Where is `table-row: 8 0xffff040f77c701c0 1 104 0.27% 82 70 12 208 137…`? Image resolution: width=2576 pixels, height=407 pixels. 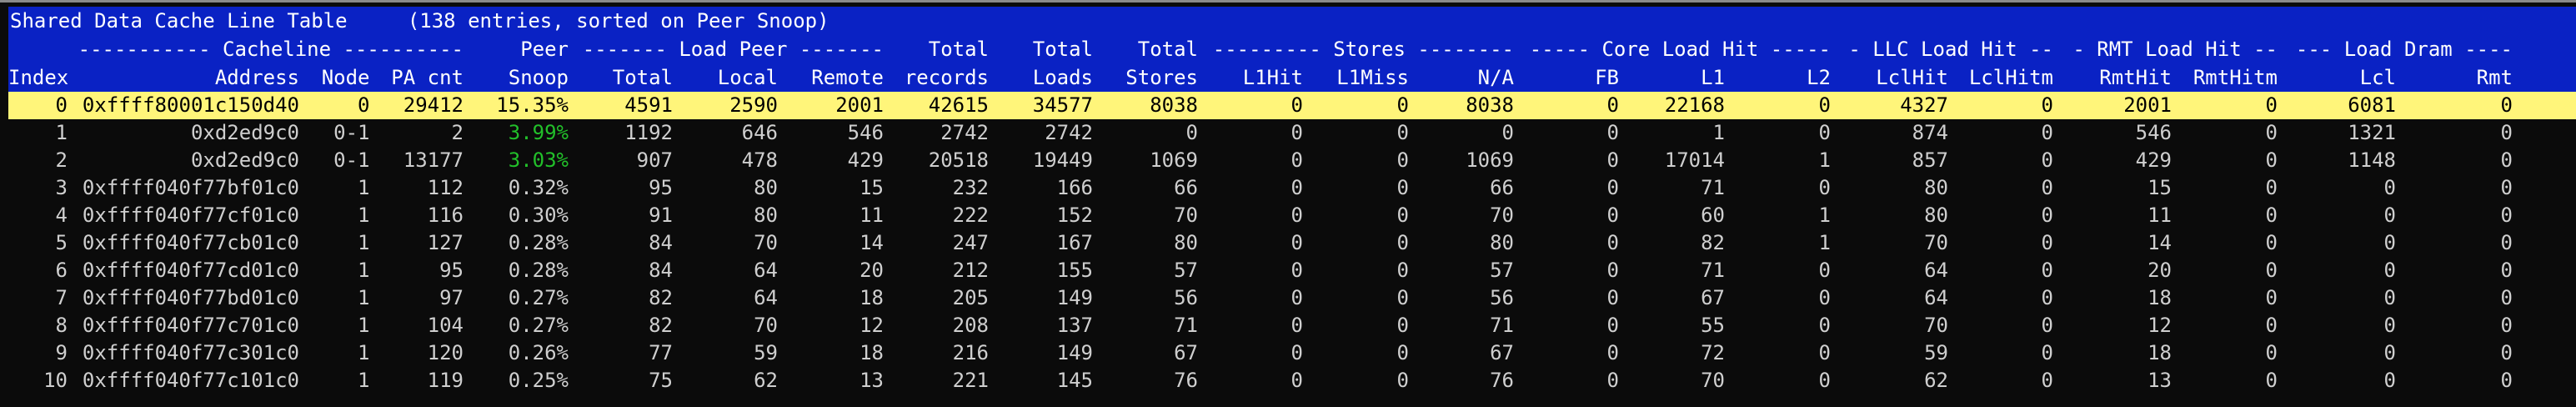
table-row: 8 0xffff040f77c701c0 1 104 0.27% 82 70 12 208 137… is located at coordinates (1292, 325).